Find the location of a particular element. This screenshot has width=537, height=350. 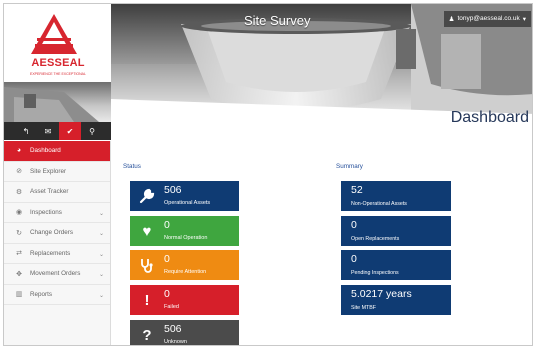

exclamation-icon: ! is located at coordinates (147, 300).